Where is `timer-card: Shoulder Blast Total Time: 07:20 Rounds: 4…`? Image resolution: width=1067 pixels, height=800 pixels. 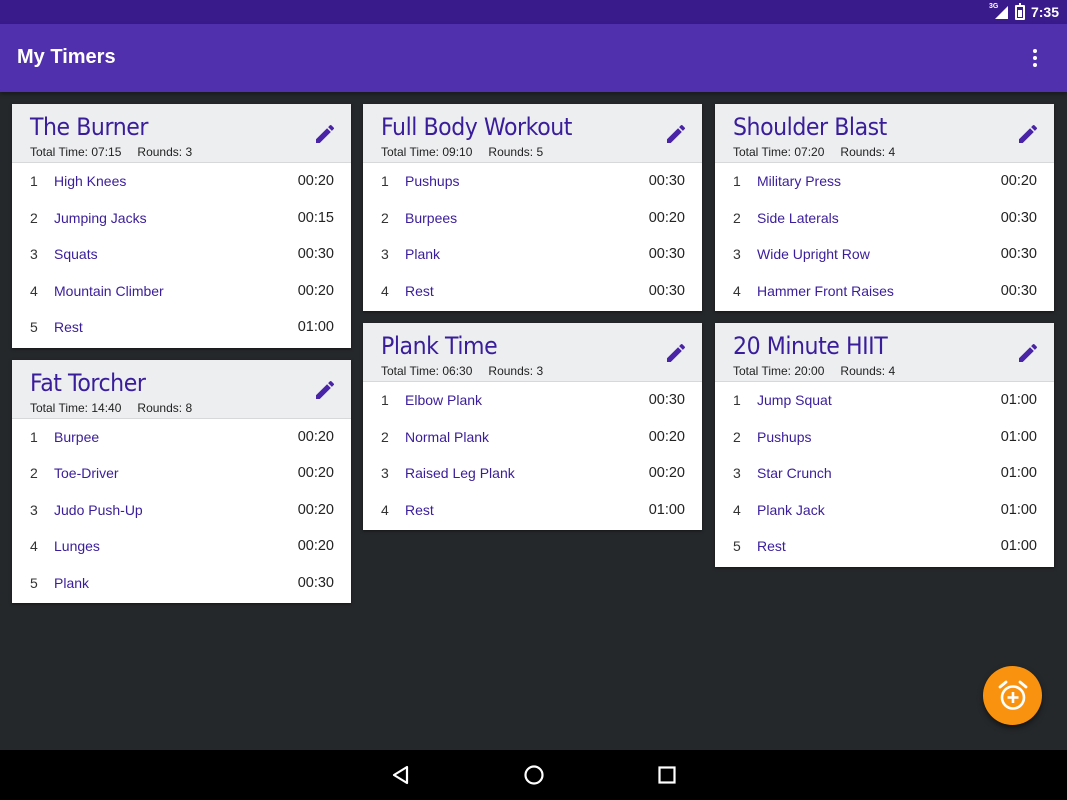 timer-card: Shoulder Blast Total Time: 07:20 Rounds: 4… is located at coordinates (884, 207).